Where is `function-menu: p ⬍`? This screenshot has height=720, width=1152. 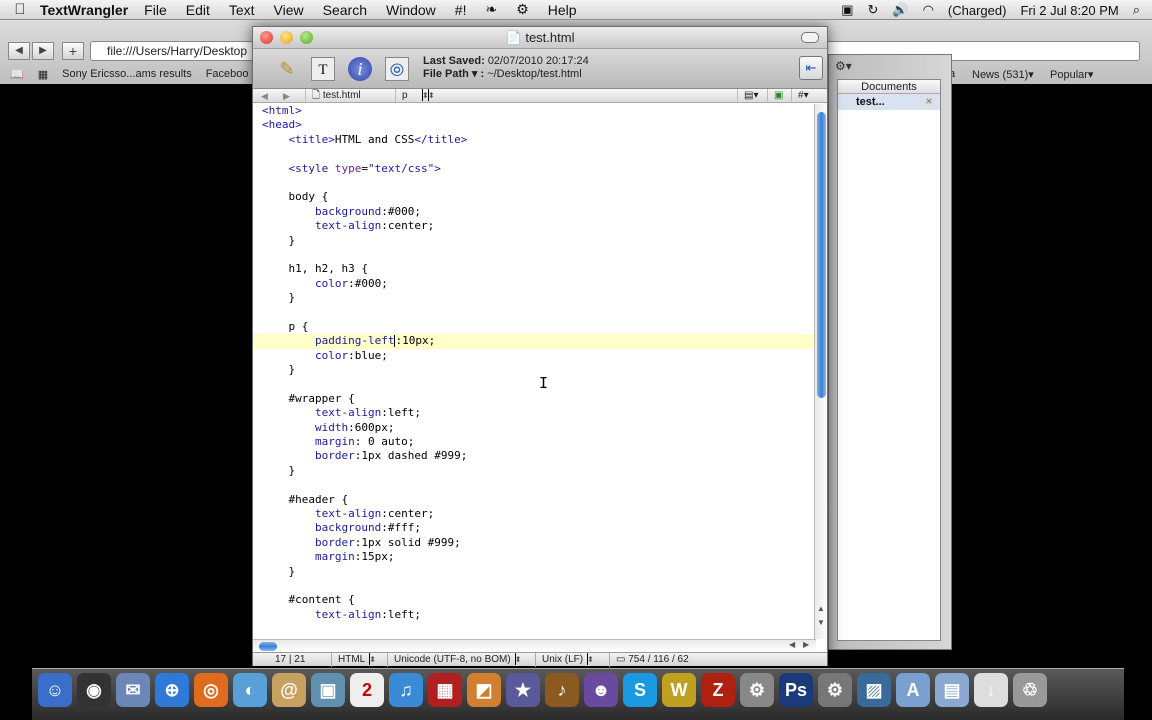
function-menu: p ⬍ is located at coordinates (415, 96).